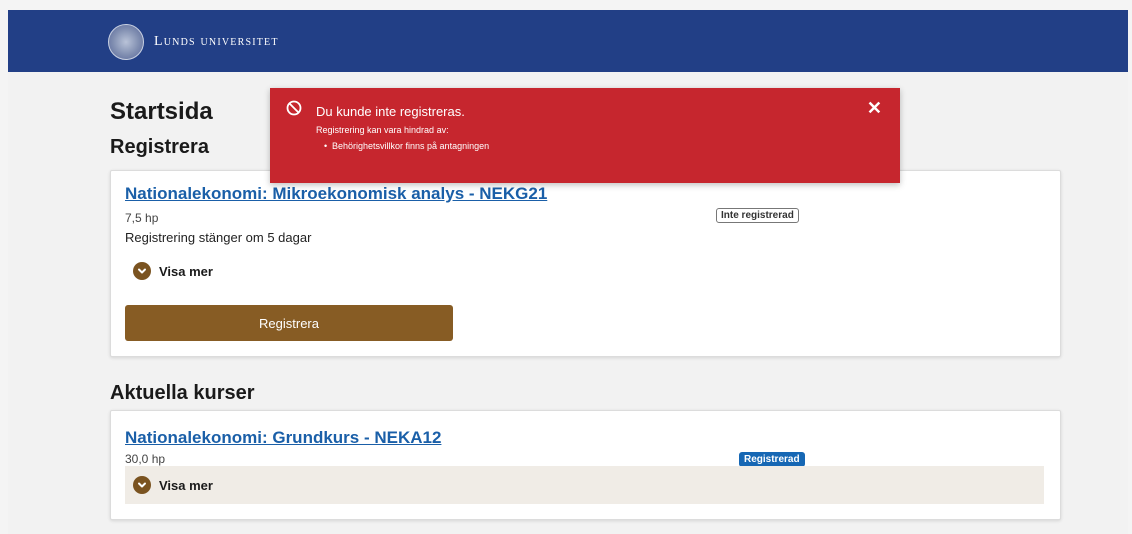 This screenshot has height=534, width=1132. Describe the element at coordinates (382, 130) in the screenshot. I see `alert-subtitle: Registrering kan vara hindrad av:` at that location.